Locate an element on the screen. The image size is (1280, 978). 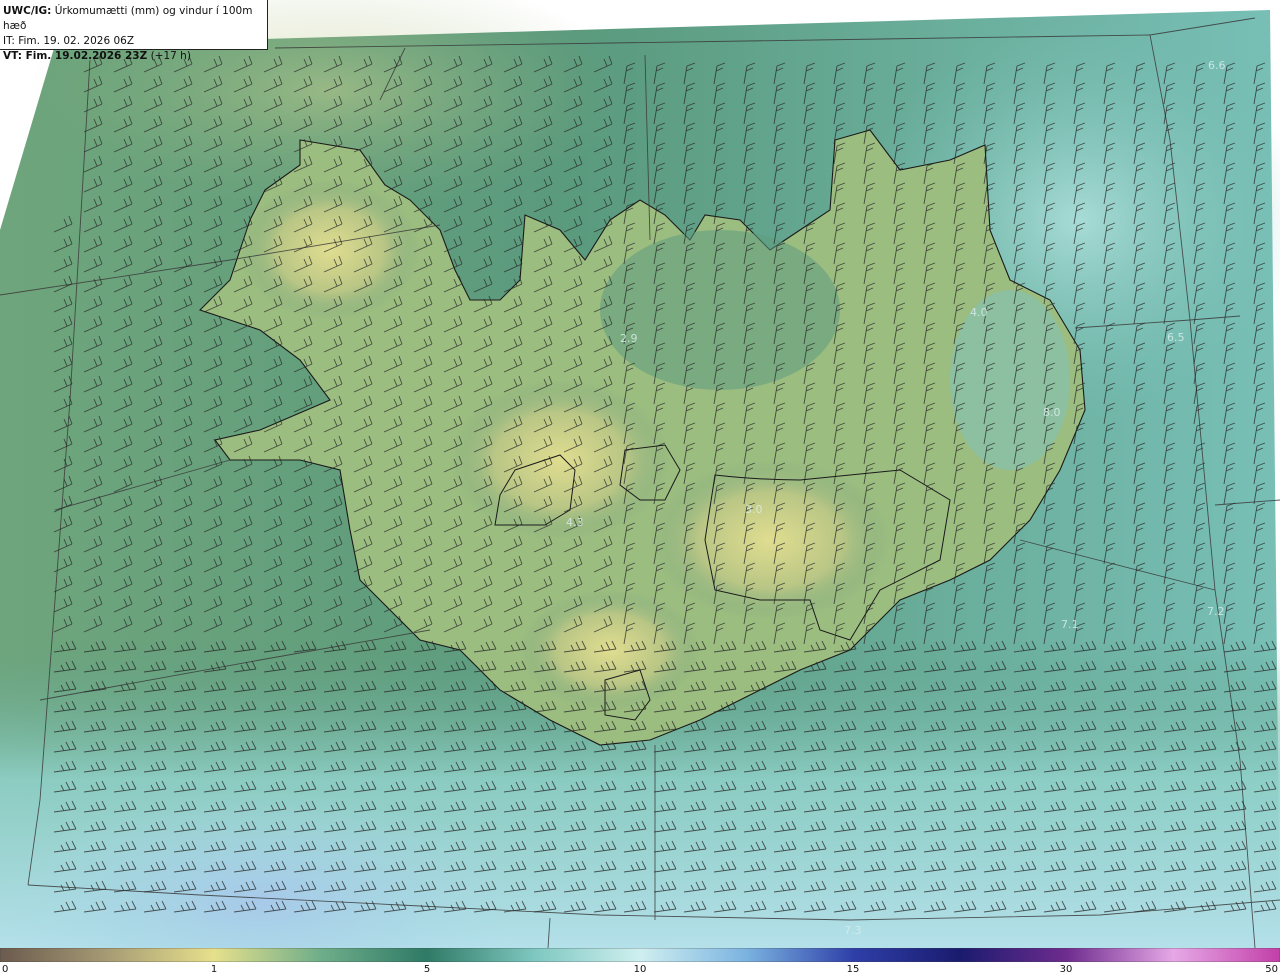
colorbar-tick: 15 is located at coordinates (853, 969).